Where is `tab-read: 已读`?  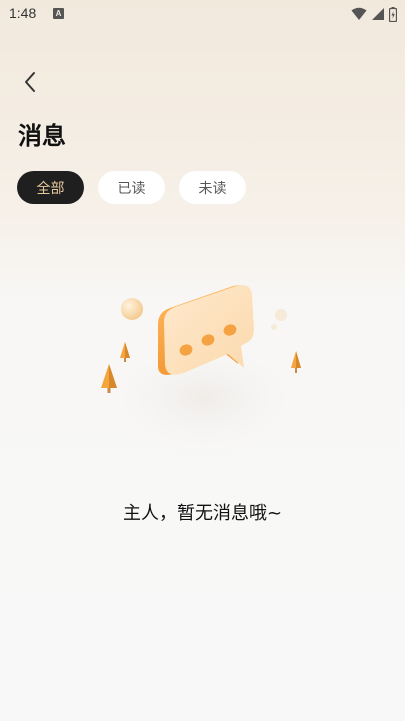 tab-read: 已读 is located at coordinates (131, 187).